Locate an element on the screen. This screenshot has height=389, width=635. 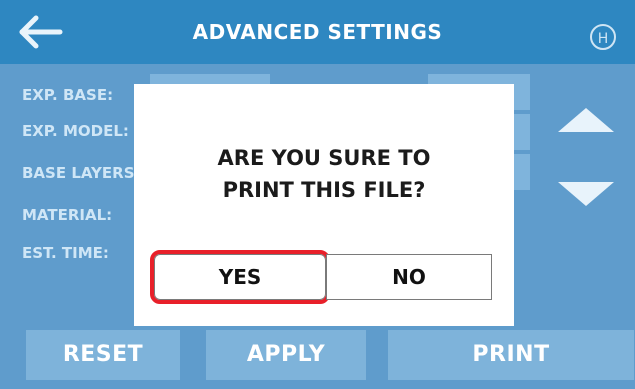
label-exp-base: EXP. BASE: is located at coordinates (68, 95).